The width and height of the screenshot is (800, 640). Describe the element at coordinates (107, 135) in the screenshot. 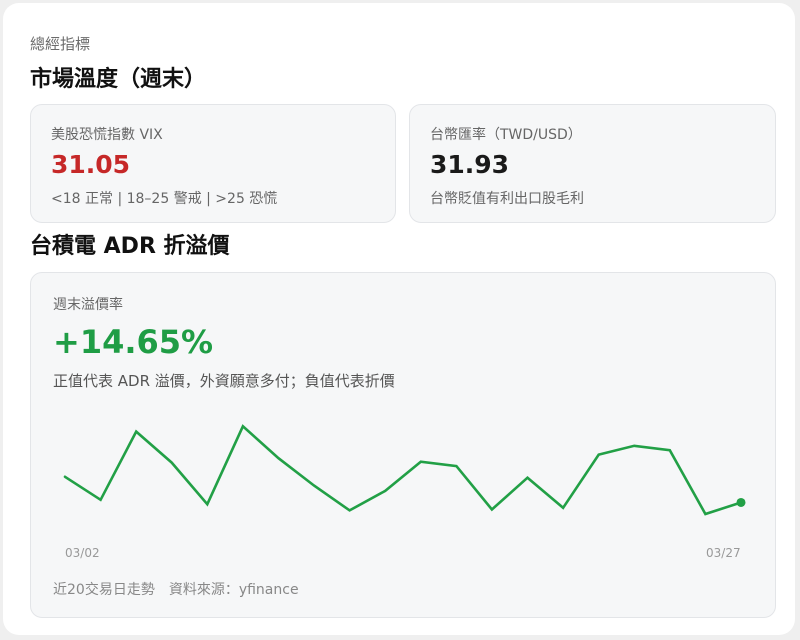

I see `vix-label: 美股恐慌指數 VIX` at that location.